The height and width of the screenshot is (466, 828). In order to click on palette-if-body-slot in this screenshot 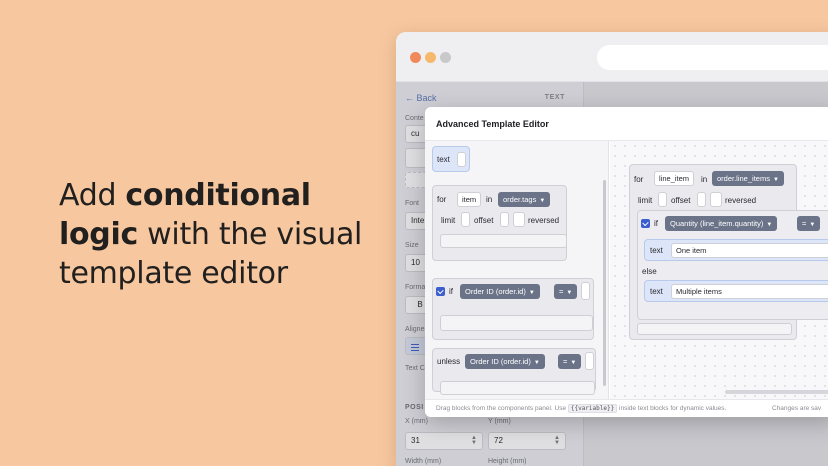, I will do `click(516, 323)`.